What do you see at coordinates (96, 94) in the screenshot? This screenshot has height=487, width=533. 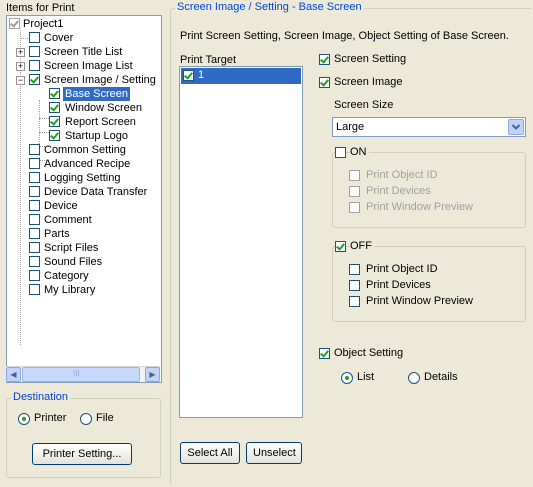 I see `tree-item-label: Base Screen` at bounding box center [96, 94].